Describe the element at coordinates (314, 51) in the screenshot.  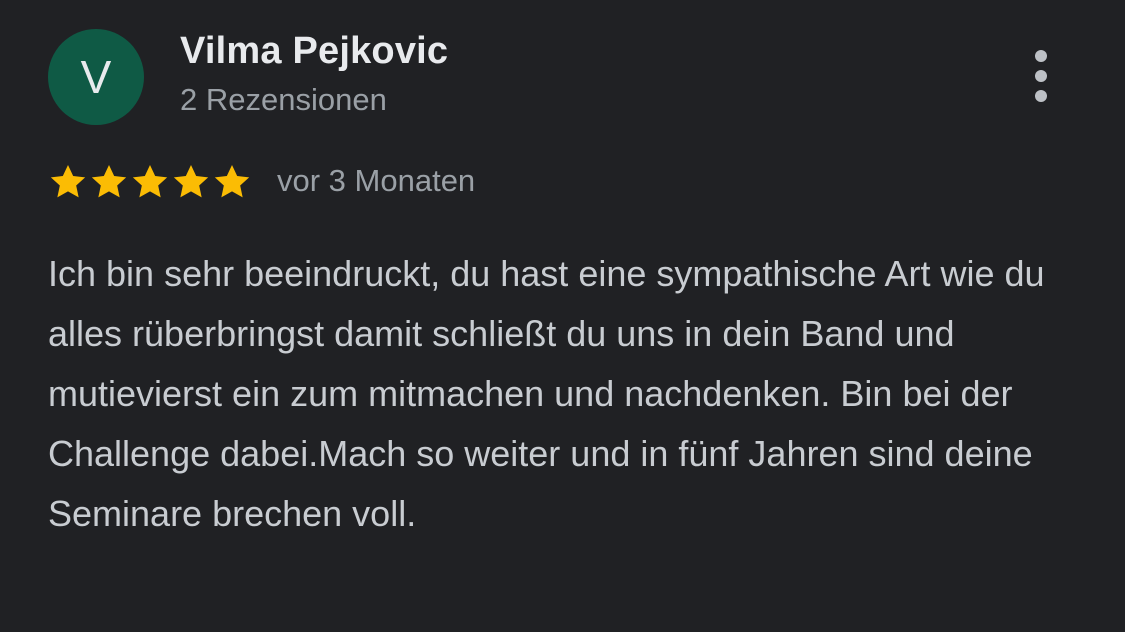
I see `author-name: Vilma Pejkovic` at that location.